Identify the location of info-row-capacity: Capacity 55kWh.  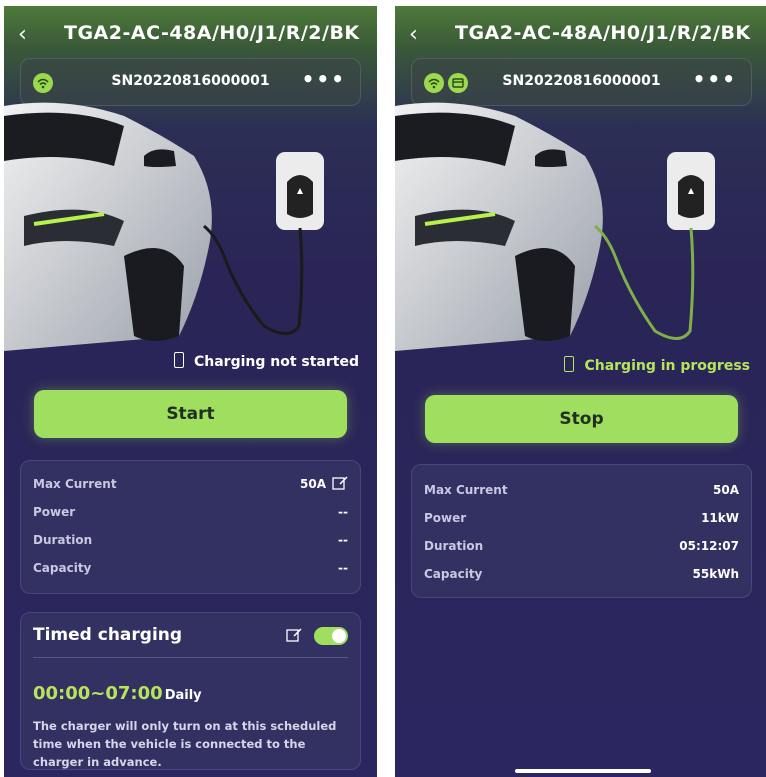
(581, 577).